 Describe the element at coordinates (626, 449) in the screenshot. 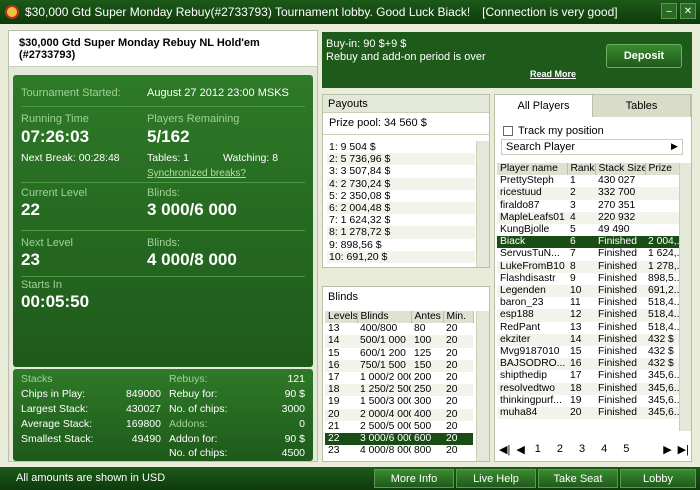

I see `page-link: 5` at that location.